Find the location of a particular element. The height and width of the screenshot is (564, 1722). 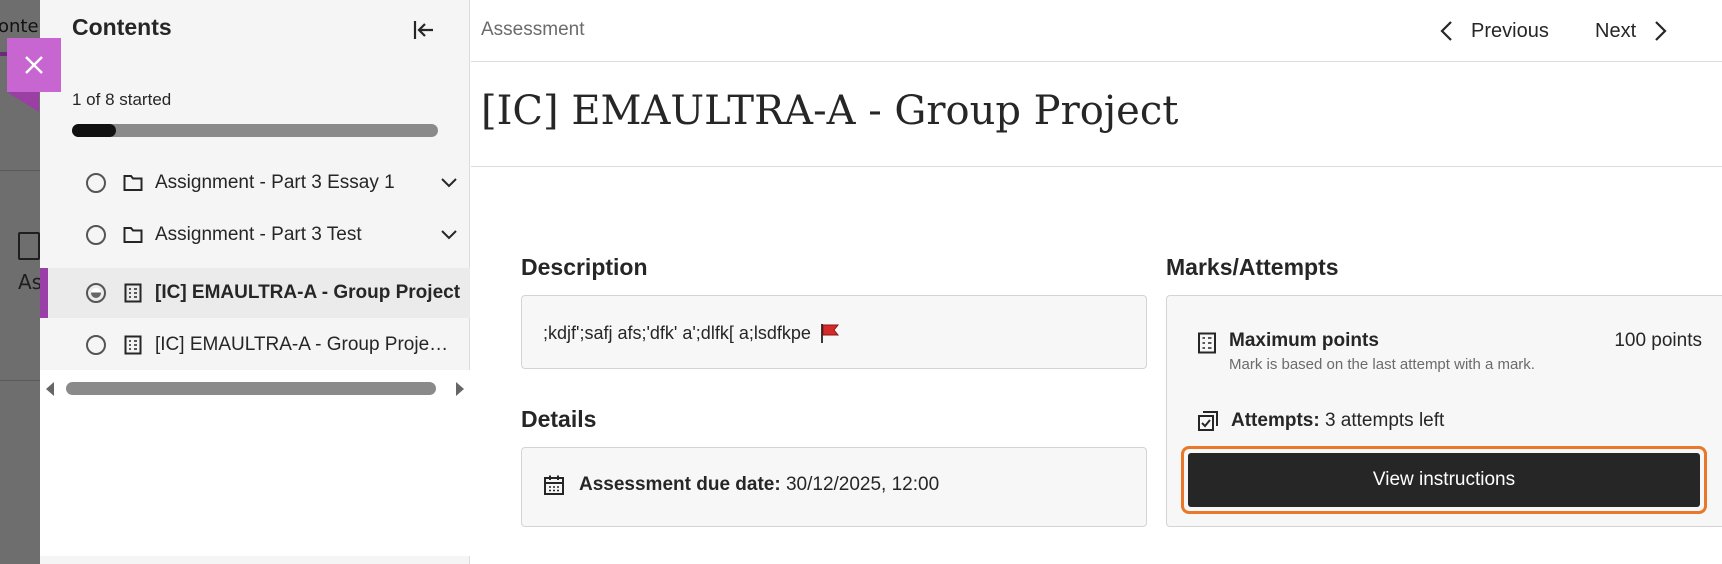

background-label-fragment: As is located at coordinates (29, 282).